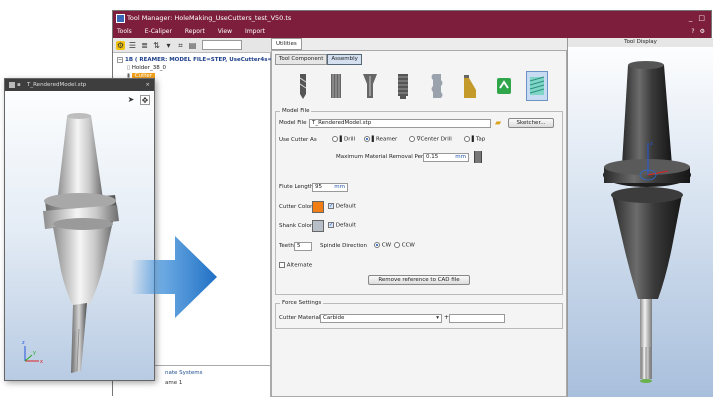 The height and width of the screenshot is (398, 715). I want to click on preview-close-icon: ×, so click(147, 85).